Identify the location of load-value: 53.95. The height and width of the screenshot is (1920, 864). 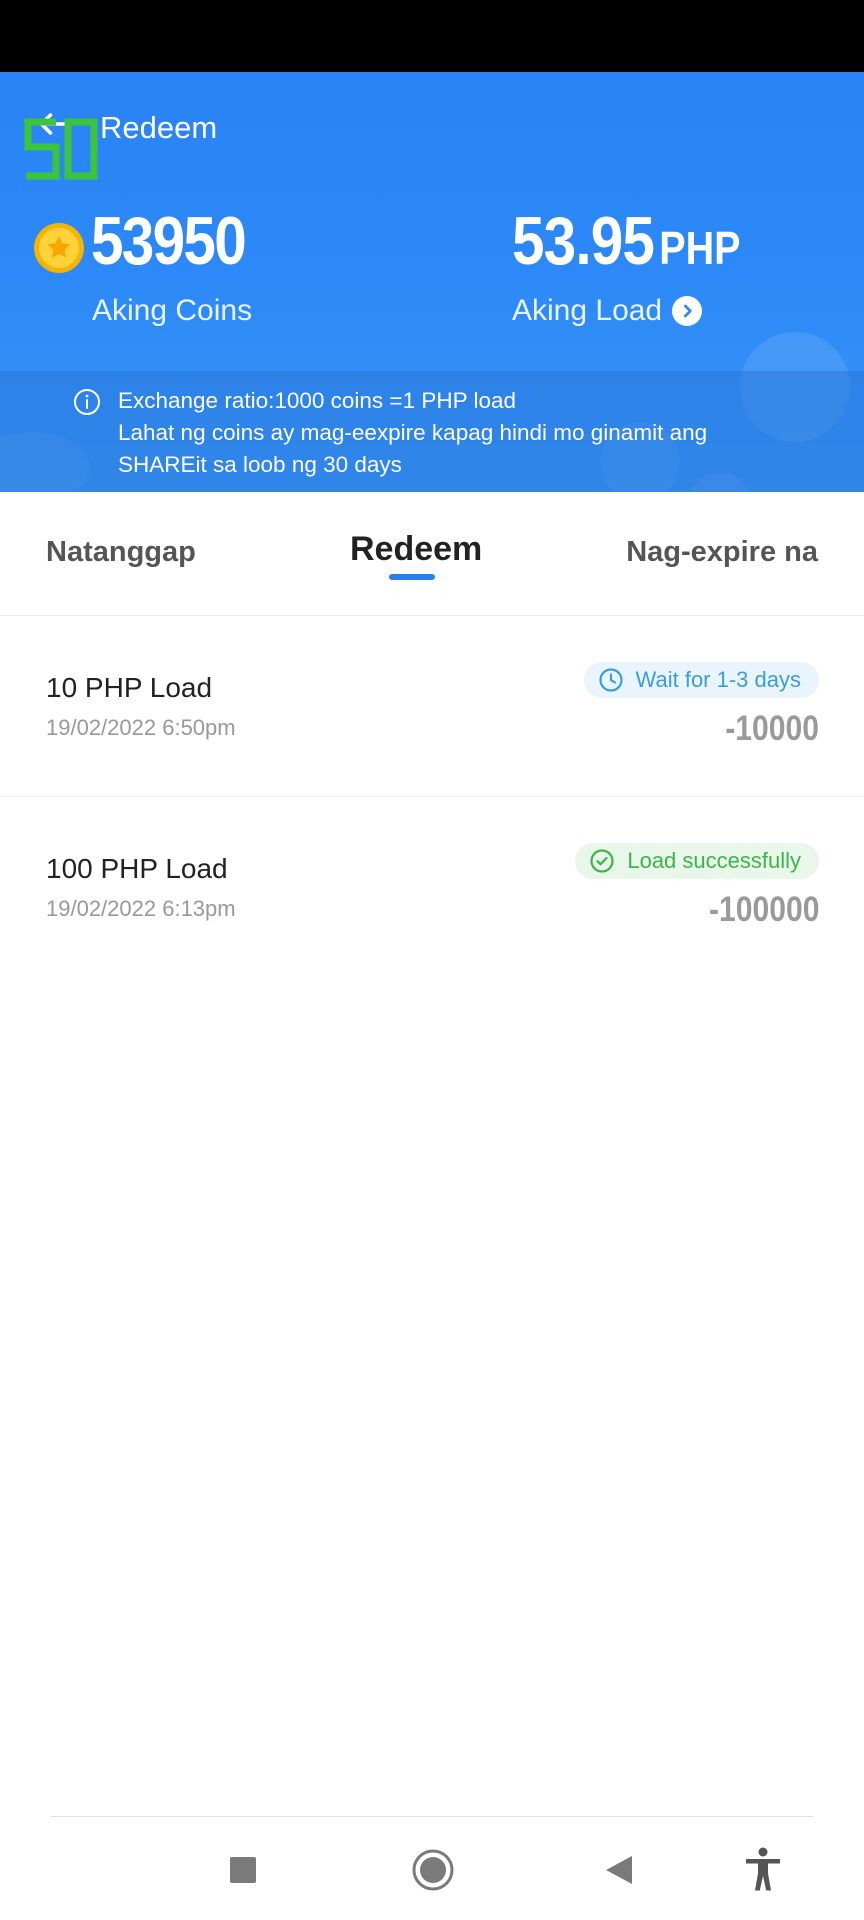
(583, 241).